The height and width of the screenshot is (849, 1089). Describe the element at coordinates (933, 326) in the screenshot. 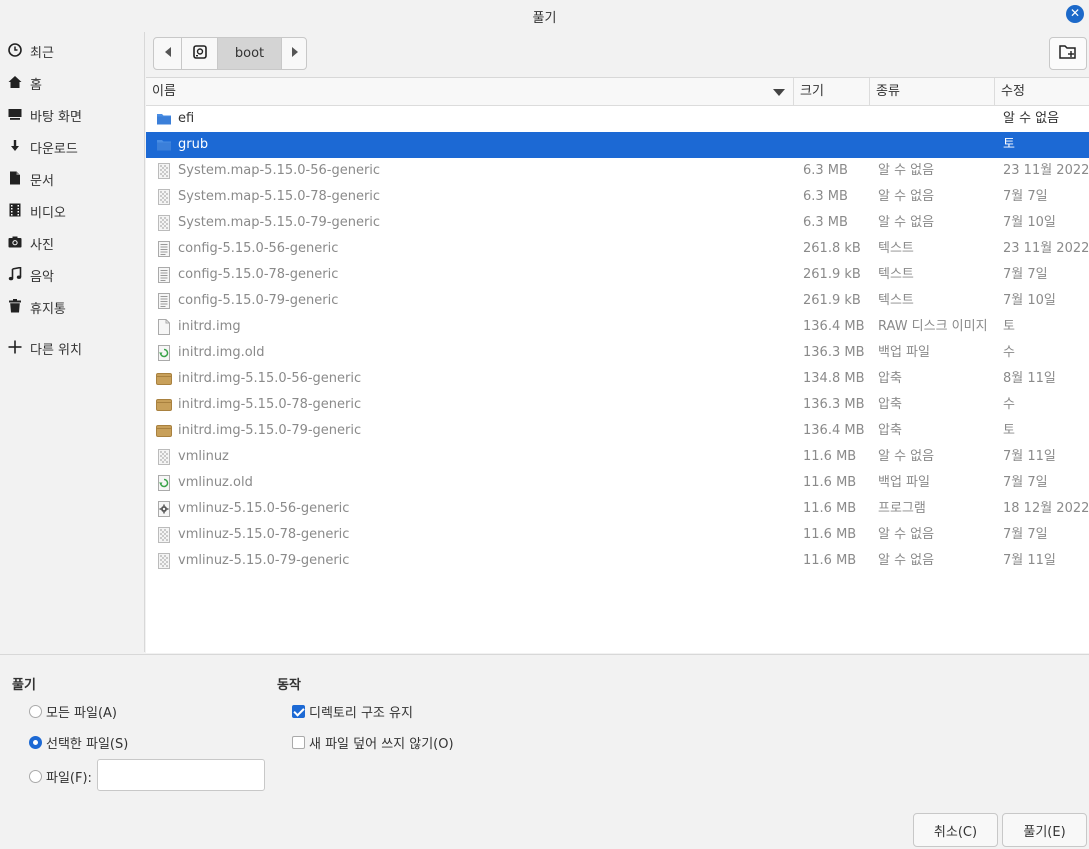

I see `file-type: RAW 디스크 이미지` at that location.